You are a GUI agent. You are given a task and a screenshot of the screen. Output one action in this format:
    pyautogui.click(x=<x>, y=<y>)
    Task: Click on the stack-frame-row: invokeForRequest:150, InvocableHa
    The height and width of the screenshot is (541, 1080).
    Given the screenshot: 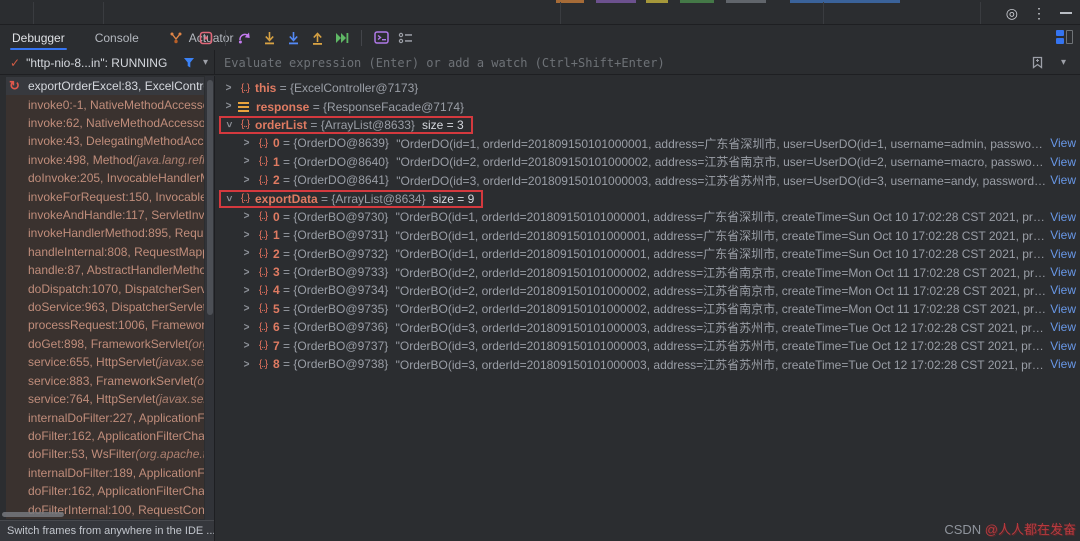 What is the action you would take?
    pyautogui.click(x=105, y=196)
    